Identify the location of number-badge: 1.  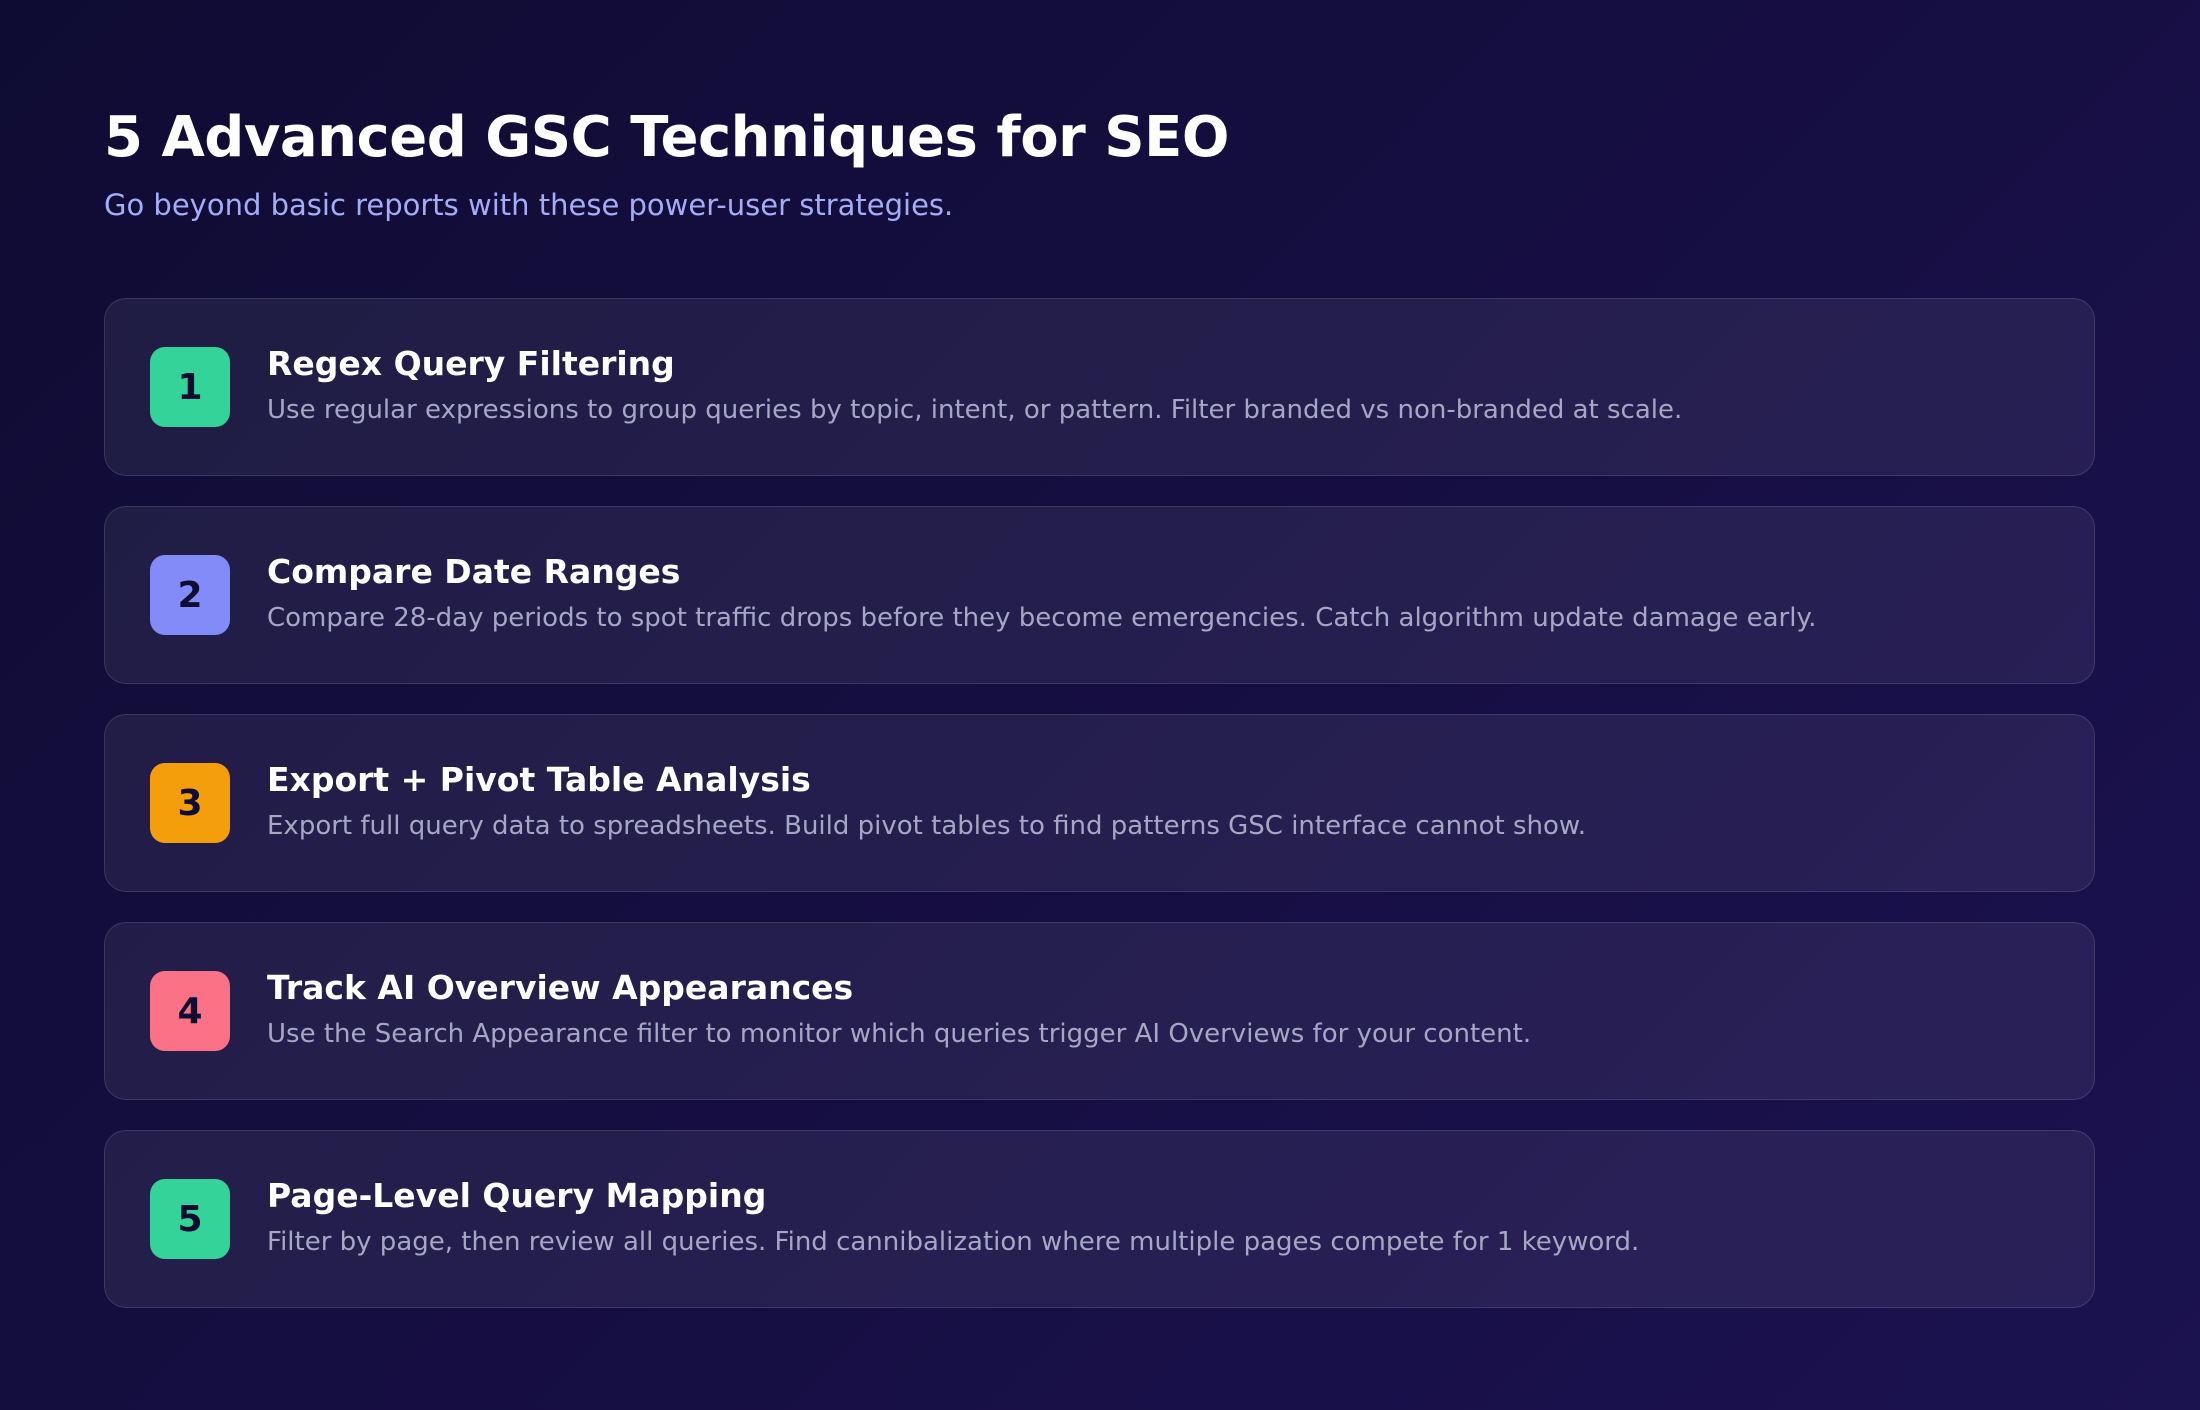
(190, 387).